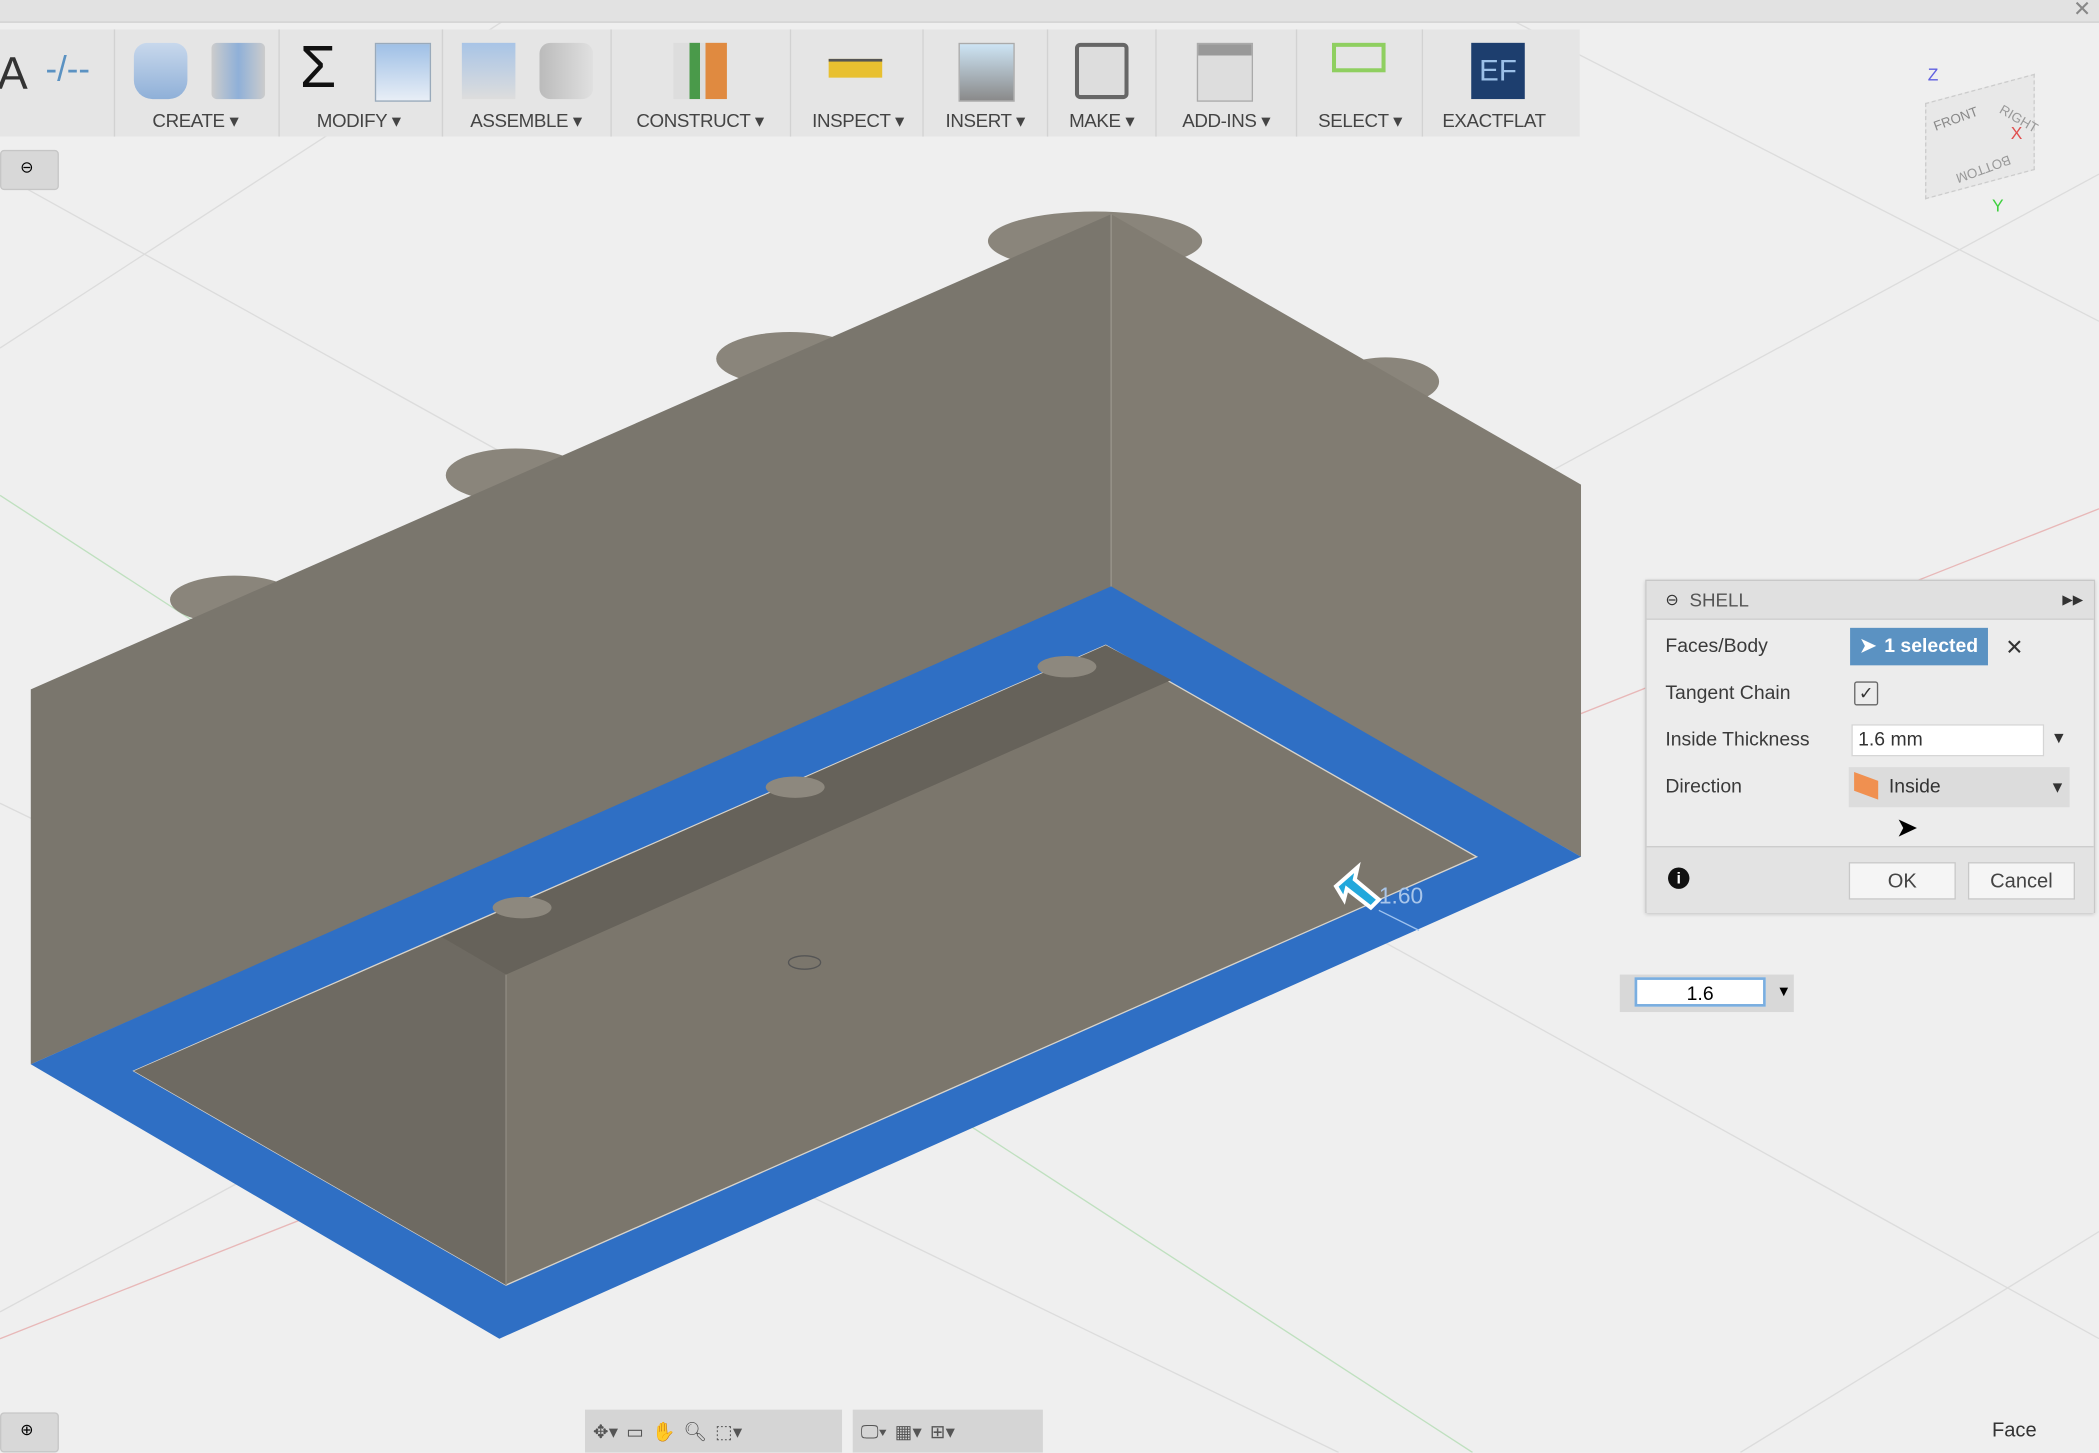  I want to click on toolbar-group-create: CREATE ▾, so click(196, 83).